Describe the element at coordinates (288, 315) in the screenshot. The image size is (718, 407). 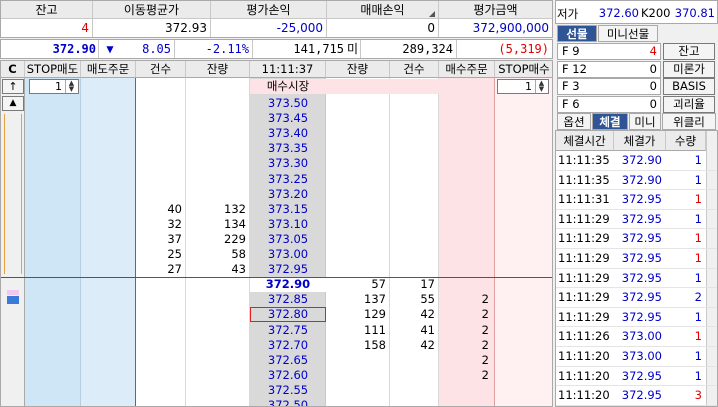
I see `price-level: 372.80` at that location.